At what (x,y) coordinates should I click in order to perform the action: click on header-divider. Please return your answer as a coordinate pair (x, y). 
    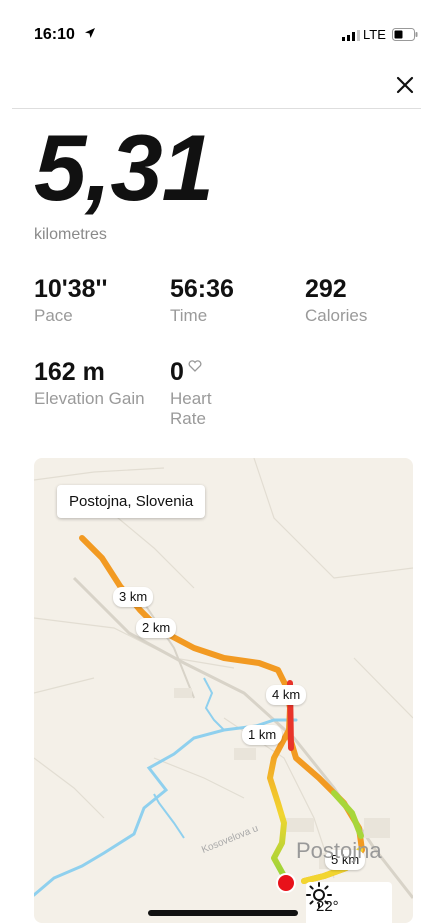
    Looking at the image, I should click on (216, 108).